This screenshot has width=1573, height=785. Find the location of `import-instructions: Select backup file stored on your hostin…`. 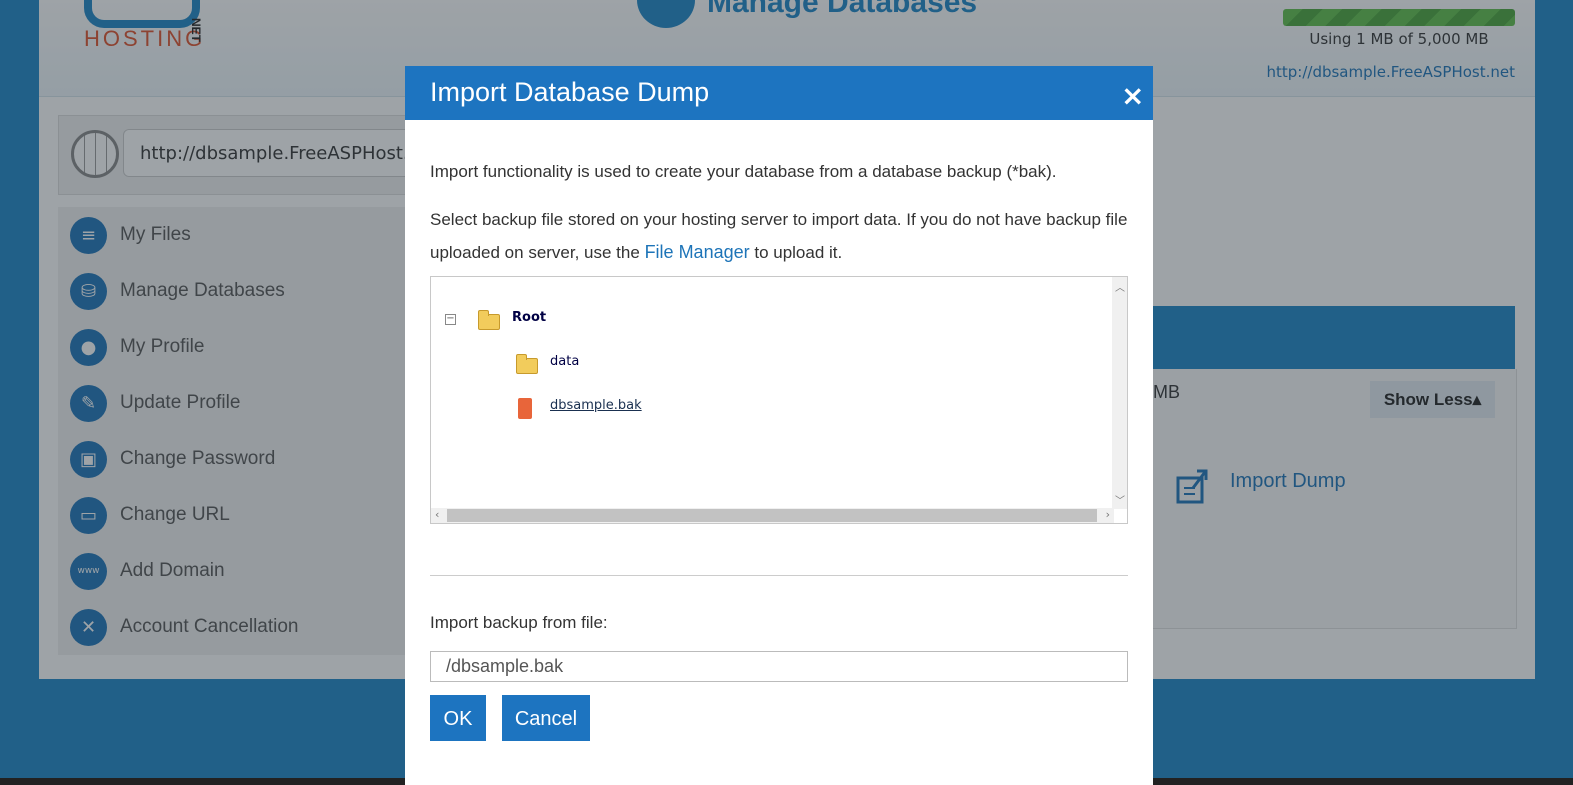

import-instructions: Select backup file stored on your hostin… is located at coordinates (780, 236).